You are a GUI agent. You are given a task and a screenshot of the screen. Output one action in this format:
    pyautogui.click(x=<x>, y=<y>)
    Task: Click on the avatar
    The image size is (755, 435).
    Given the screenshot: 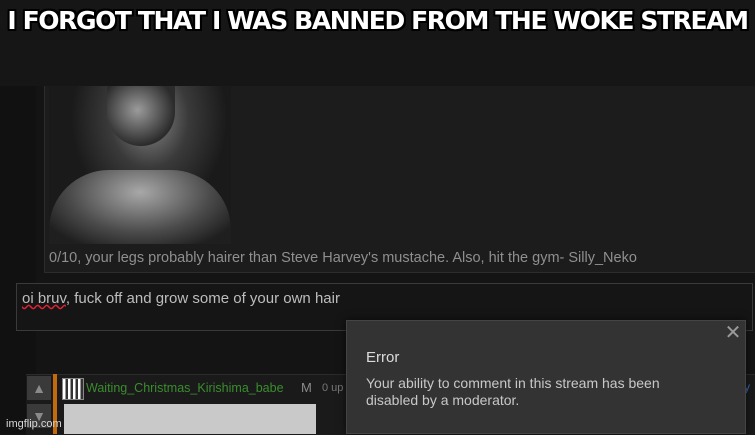 What is the action you would take?
    pyautogui.click(x=73, y=389)
    